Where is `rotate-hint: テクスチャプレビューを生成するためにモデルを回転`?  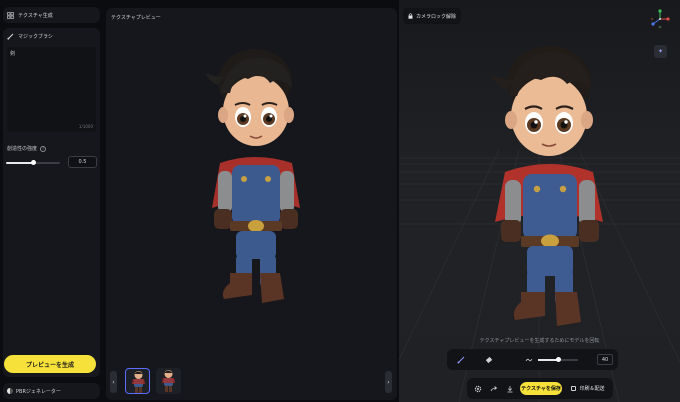
rotate-hint: テクスチャプレビューを生成するためにモデルを回転 is located at coordinates (539, 341).